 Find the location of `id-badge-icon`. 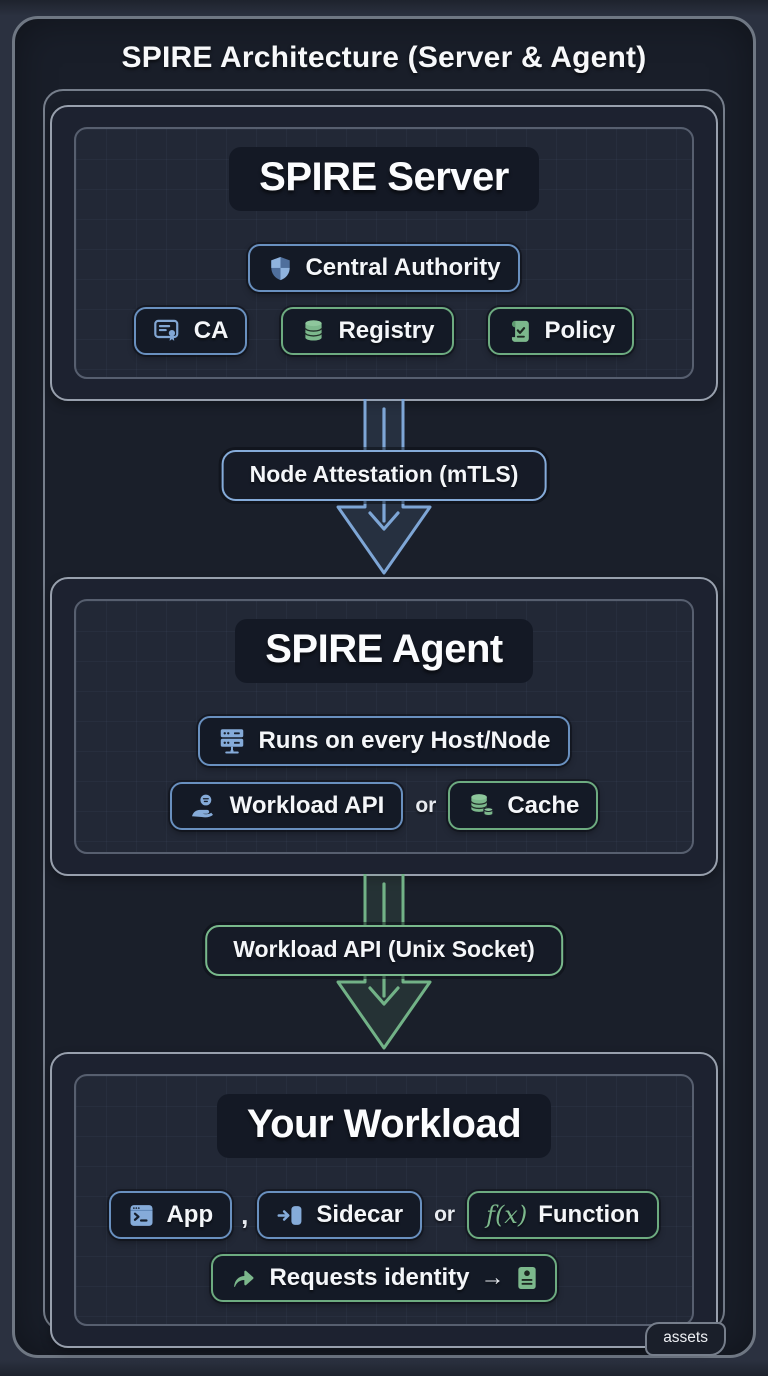

id-badge-icon is located at coordinates (526, 1278).